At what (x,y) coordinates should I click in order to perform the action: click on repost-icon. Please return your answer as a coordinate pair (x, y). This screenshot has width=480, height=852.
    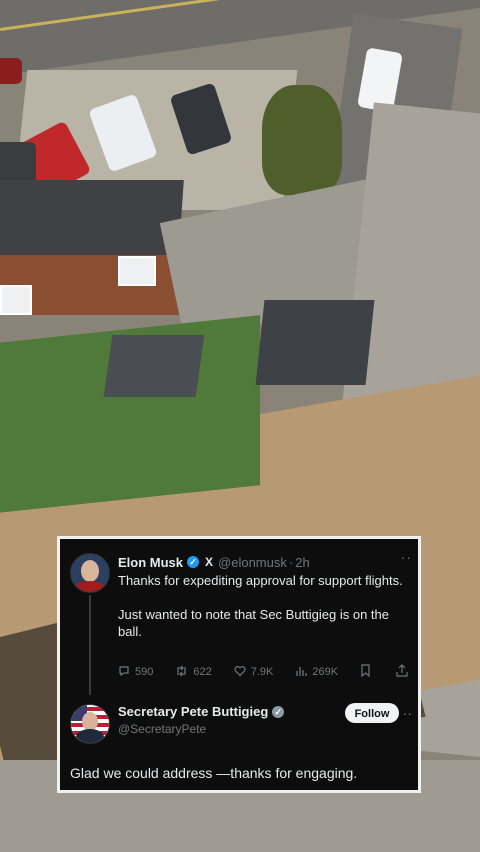
    Looking at the image, I should click on (181, 672).